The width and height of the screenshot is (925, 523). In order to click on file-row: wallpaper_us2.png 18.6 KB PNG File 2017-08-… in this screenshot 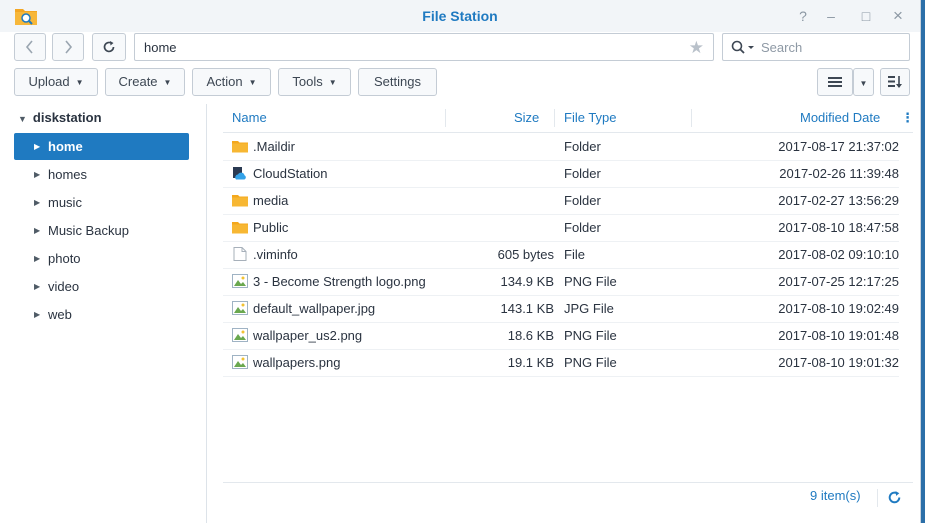, I will do `click(561, 336)`.